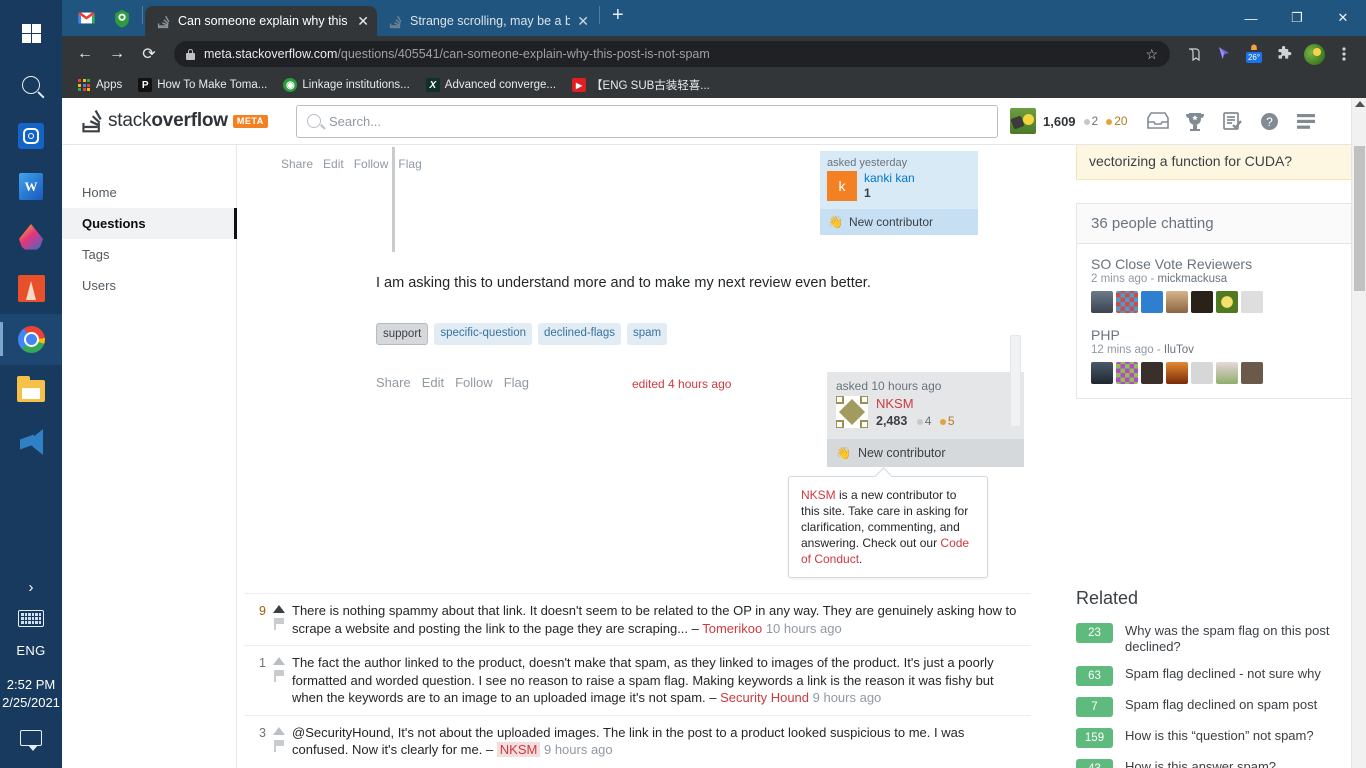 This screenshot has width=1366, height=768. What do you see at coordinates (1158, 121) in the screenshot?
I see `inbox-icon` at bounding box center [1158, 121].